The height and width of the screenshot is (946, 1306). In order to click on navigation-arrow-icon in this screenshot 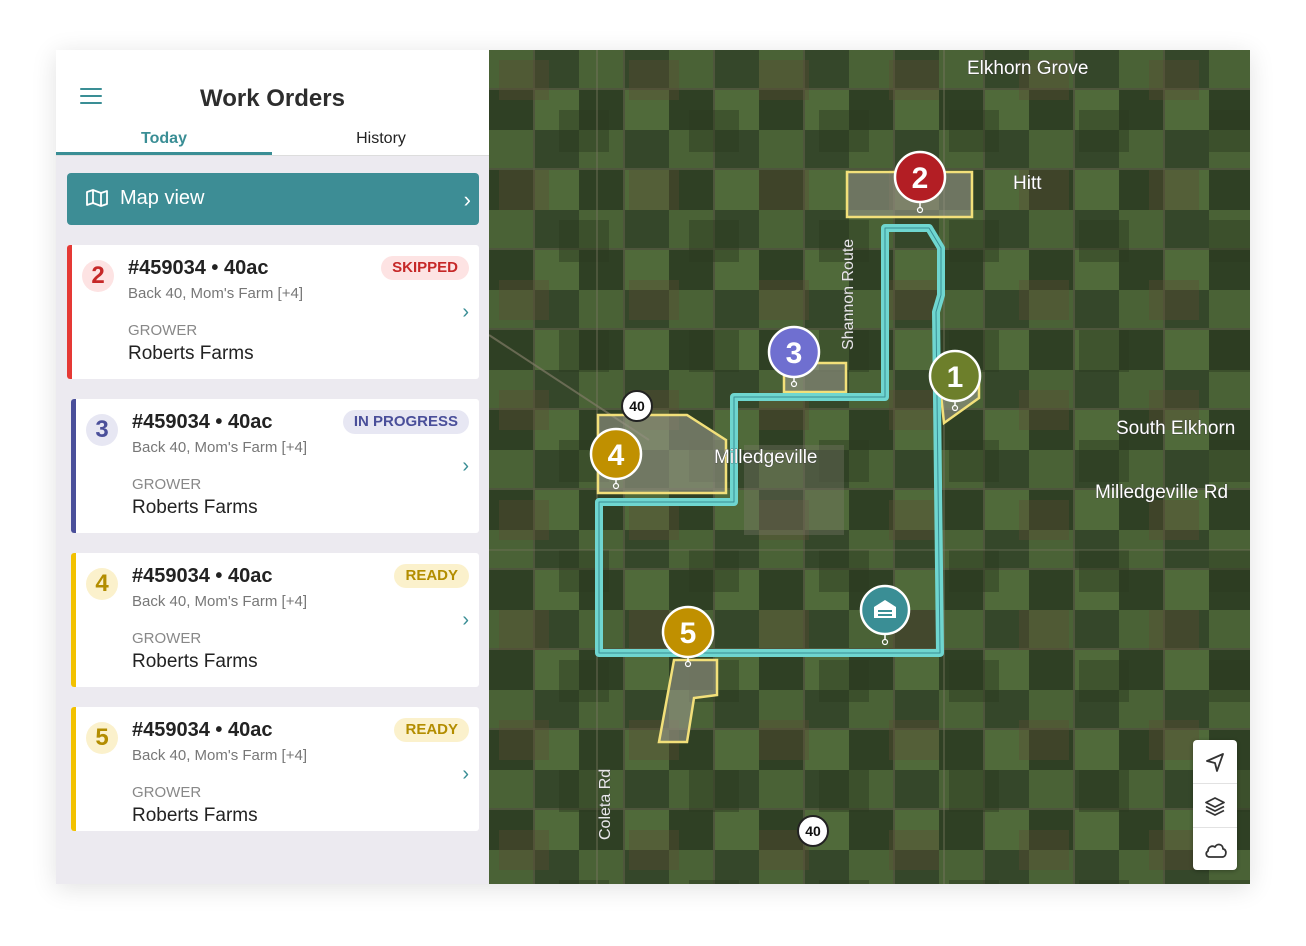, I will do `click(1215, 761)`.